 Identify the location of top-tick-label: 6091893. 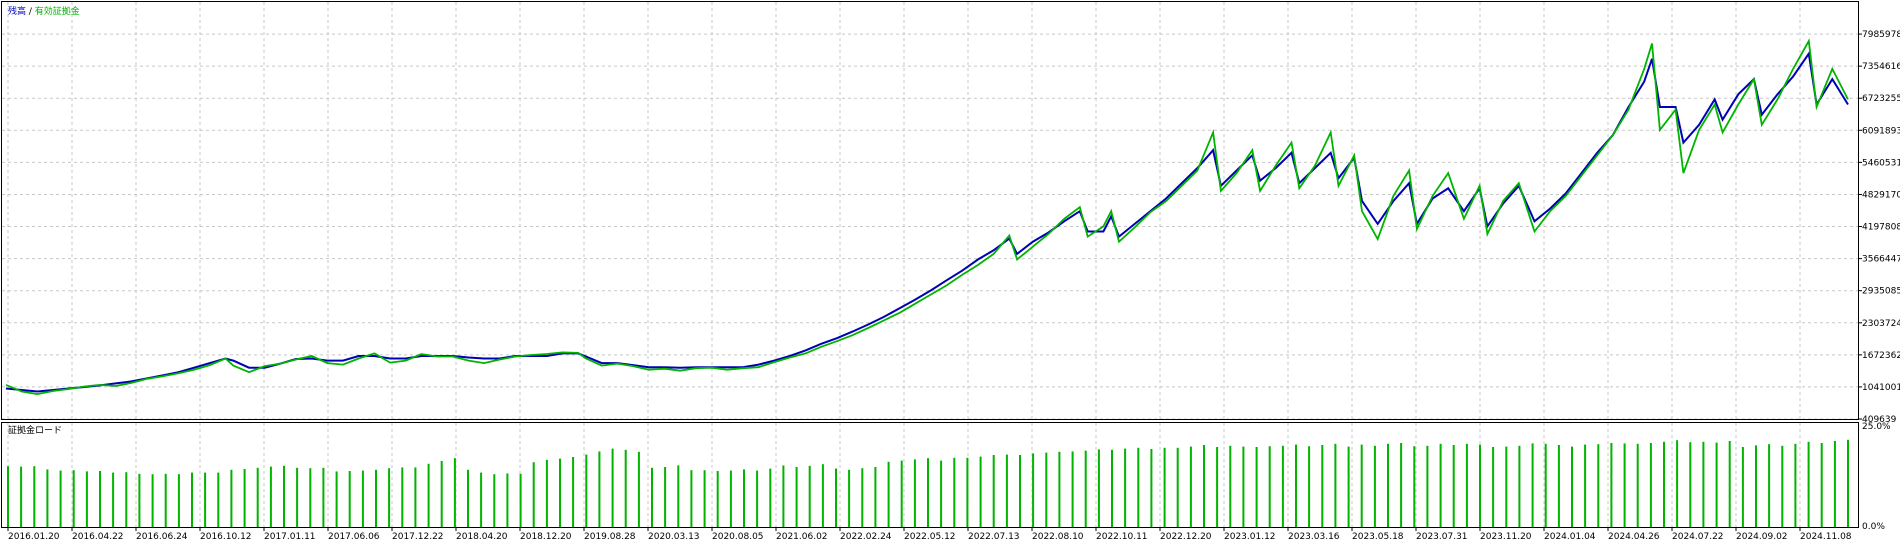
(1881, 131).